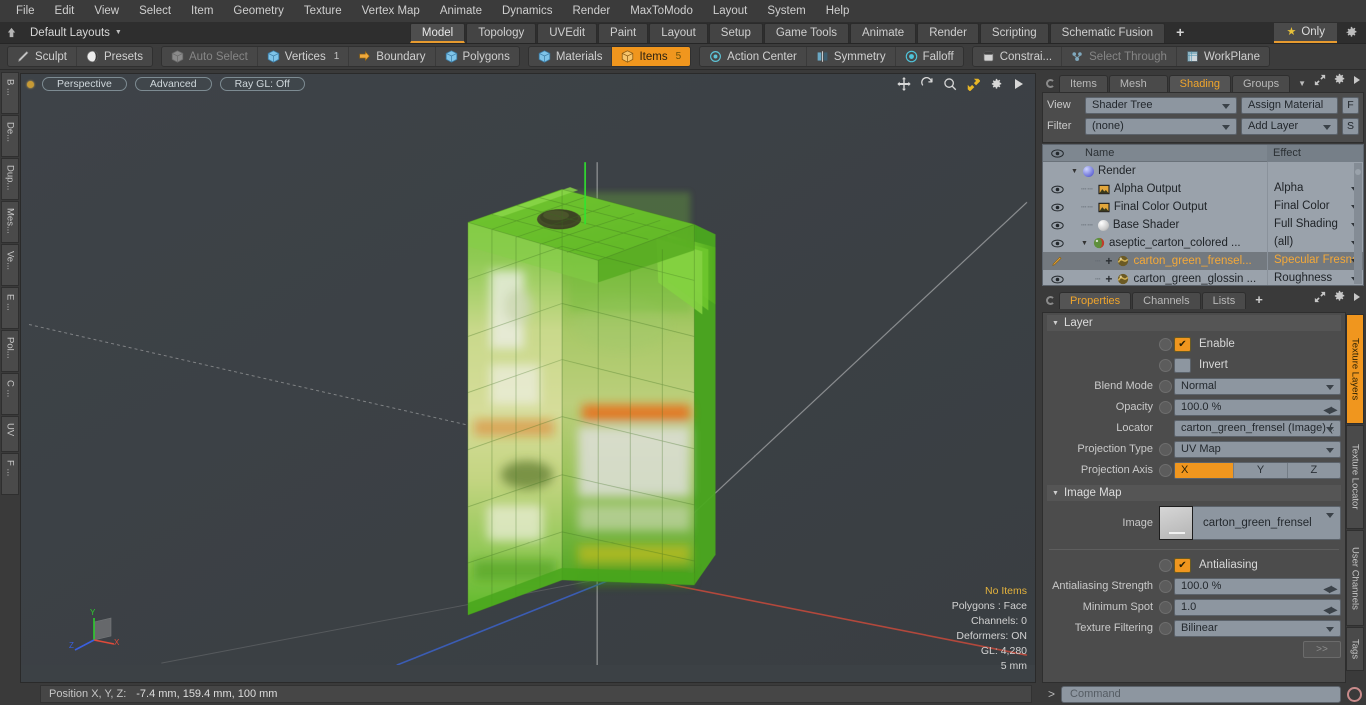 The height and width of the screenshot is (705, 1366). I want to click on shader-tree-row-effect: Roughness, so click(1315, 277).